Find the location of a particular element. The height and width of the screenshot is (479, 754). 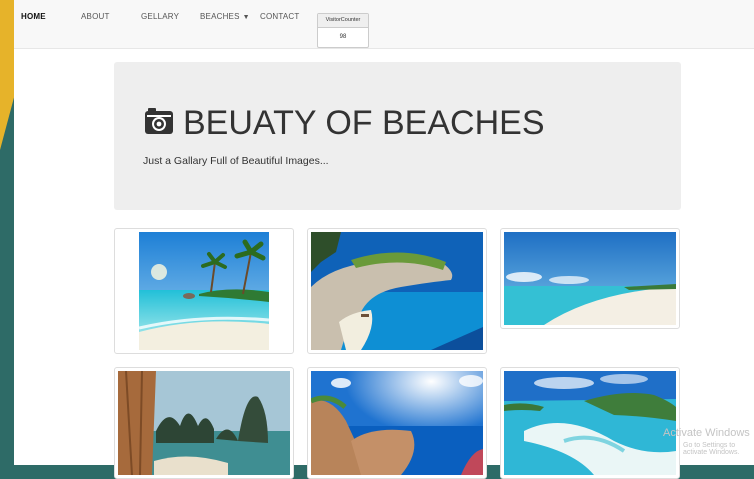

camera-icon is located at coordinates (159, 121).